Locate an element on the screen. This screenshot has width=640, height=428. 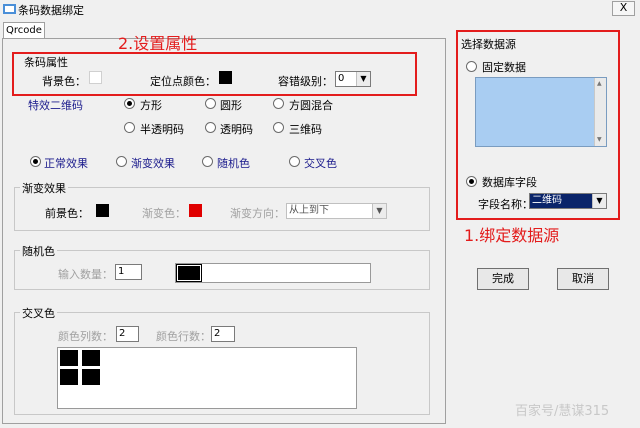
shape-square-radio is located at coordinates (129, 103).